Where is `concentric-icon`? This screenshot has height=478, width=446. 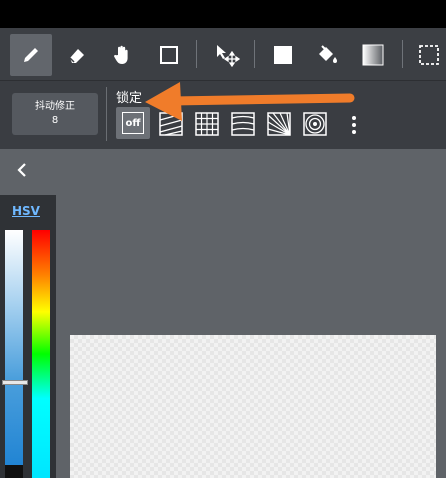 concentric-icon is located at coordinates (315, 124).